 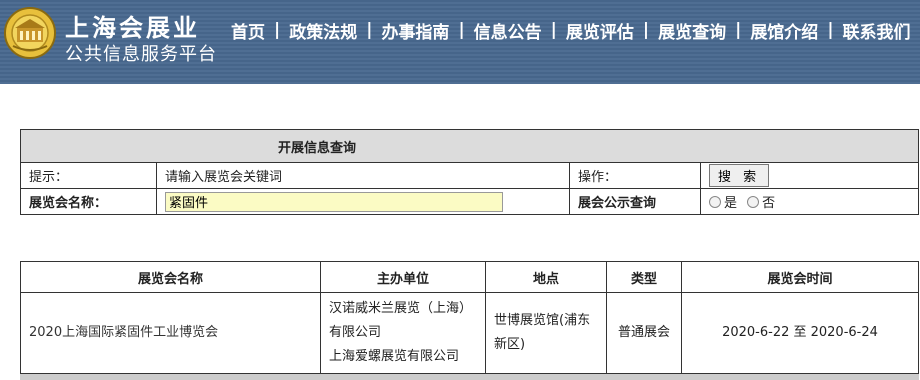 I want to click on search-button: 搜 索, so click(x=739, y=175).